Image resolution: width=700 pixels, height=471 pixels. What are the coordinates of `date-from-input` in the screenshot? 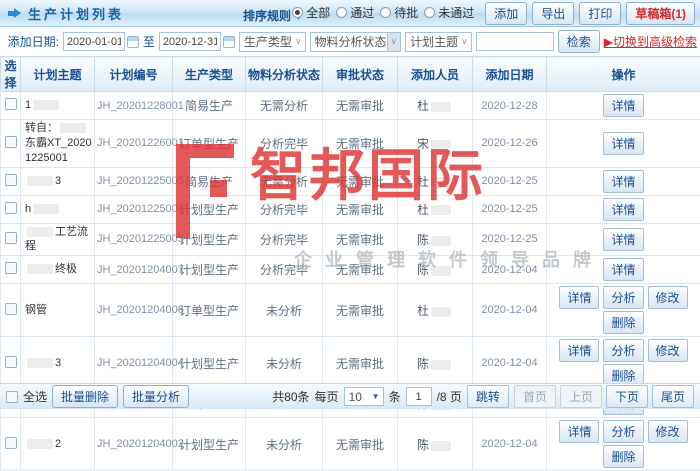 It's located at (94, 41).